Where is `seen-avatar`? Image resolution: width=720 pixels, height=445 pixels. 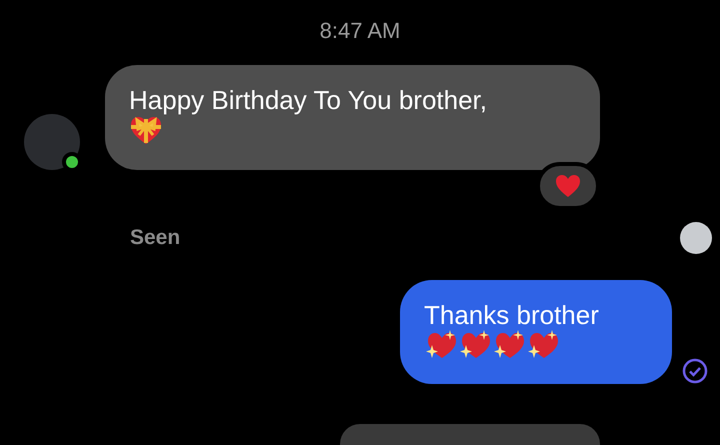 seen-avatar is located at coordinates (696, 238).